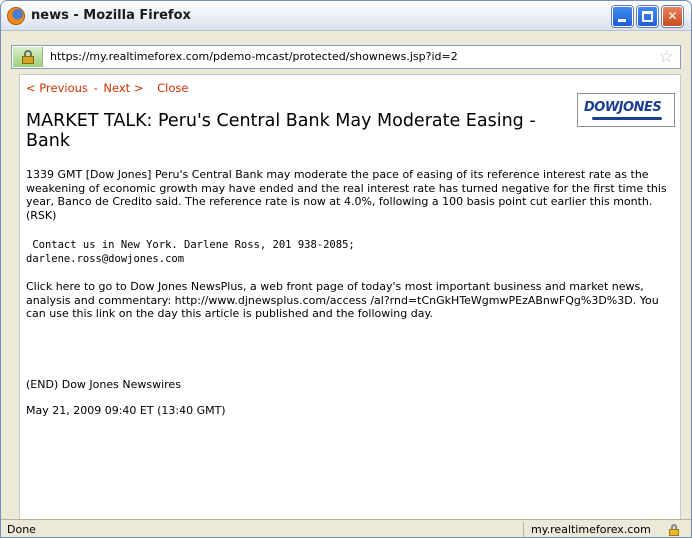 This screenshot has height=538, width=692. Describe the element at coordinates (57, 88) in the screenshot. I see `previous-link: < Previous` at that location.